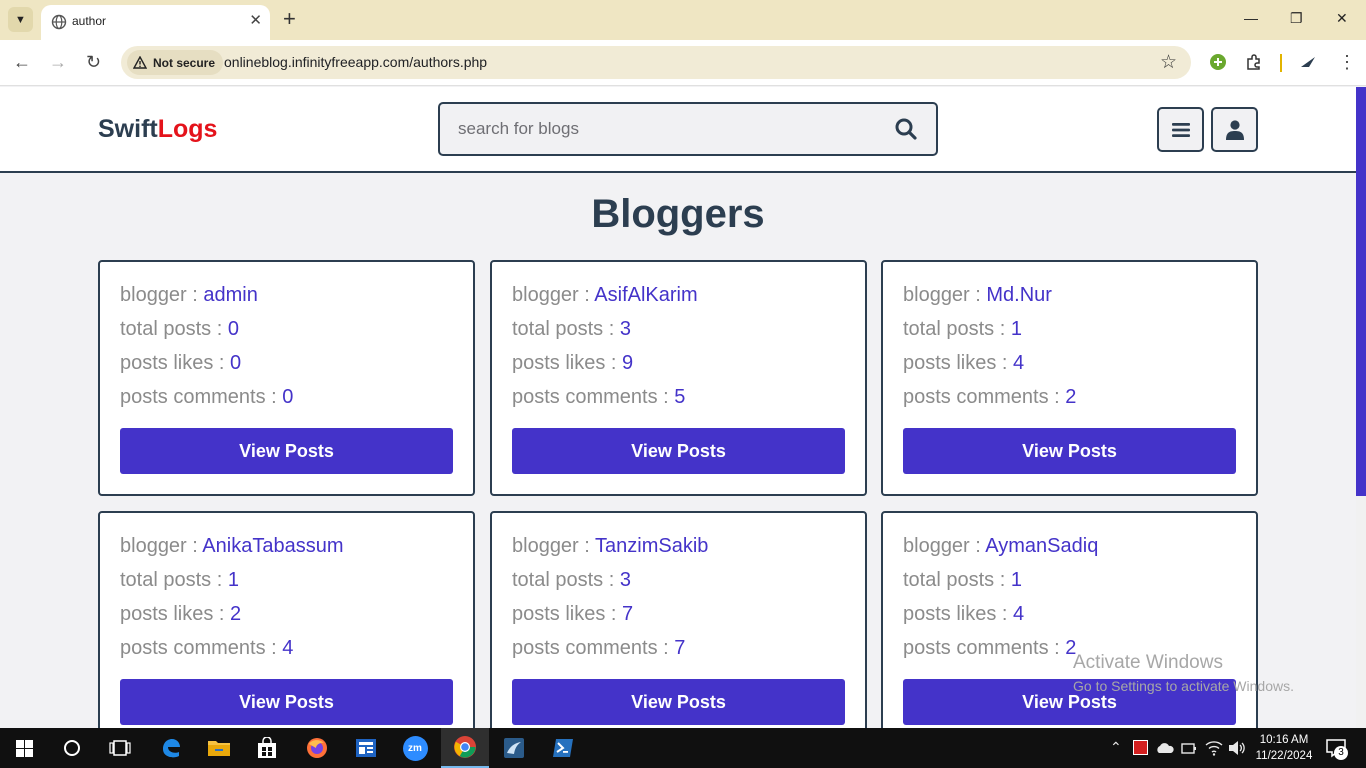 The image size is (1366, 768). I want to click on tray-overflow-chevron-icon: ⌃, so click(1116, 747).